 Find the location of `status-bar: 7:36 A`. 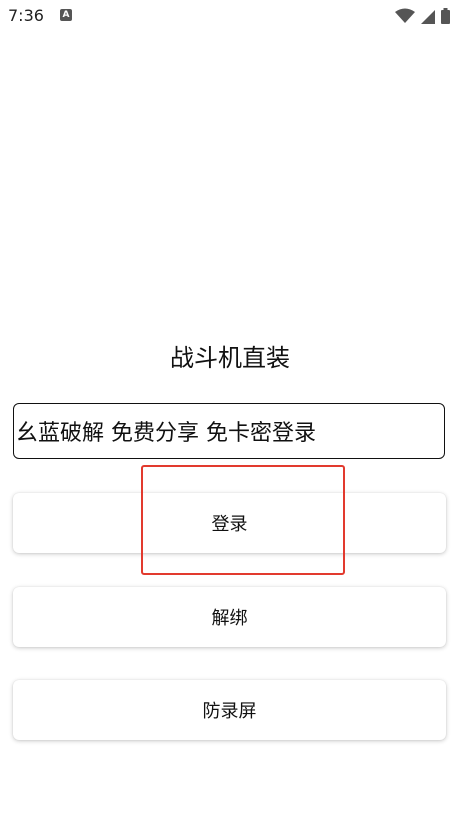

status-bar: 7:36 A is located at coordinates (230, 17).